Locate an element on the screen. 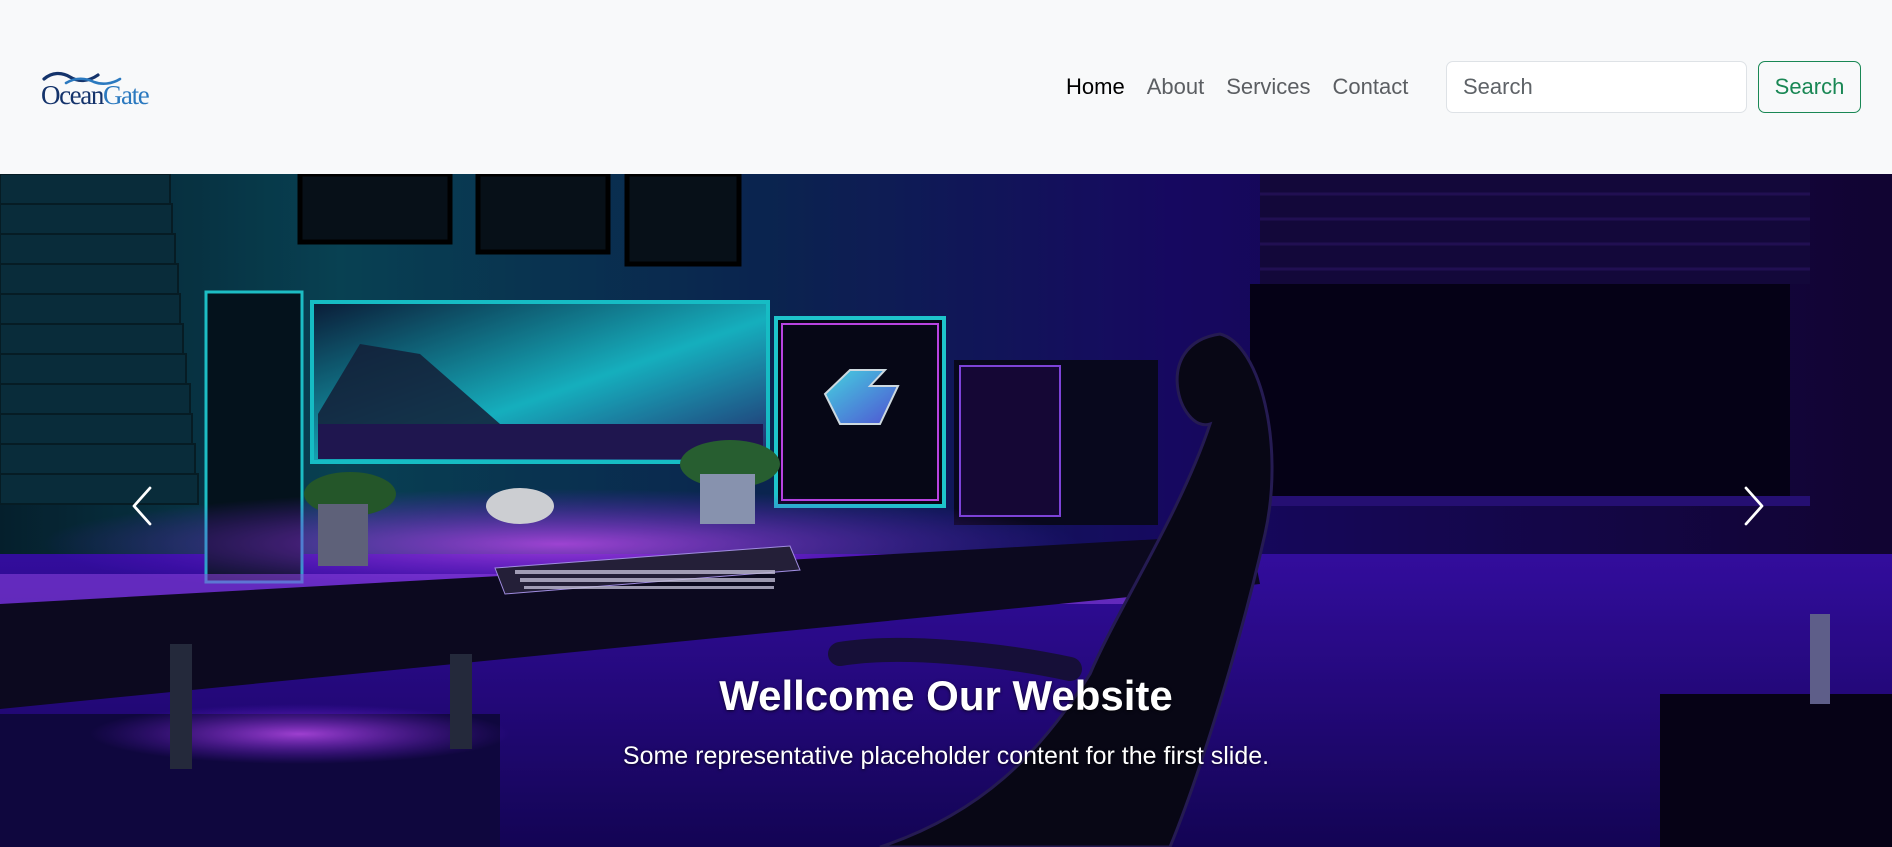 The image size is (1892, 847). chevron-right-icon is located at coordinates (1754, 506).